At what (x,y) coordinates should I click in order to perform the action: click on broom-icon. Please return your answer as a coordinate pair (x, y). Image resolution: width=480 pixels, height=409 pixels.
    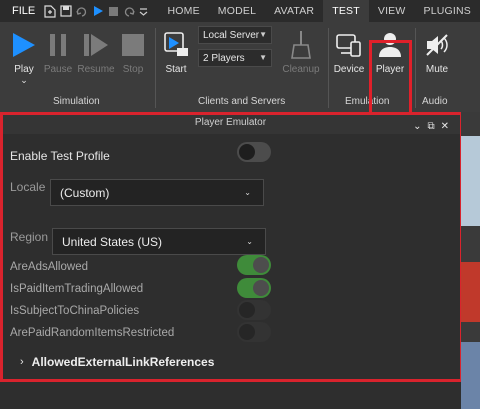
    Looking at the image, I should click on (301, 45).